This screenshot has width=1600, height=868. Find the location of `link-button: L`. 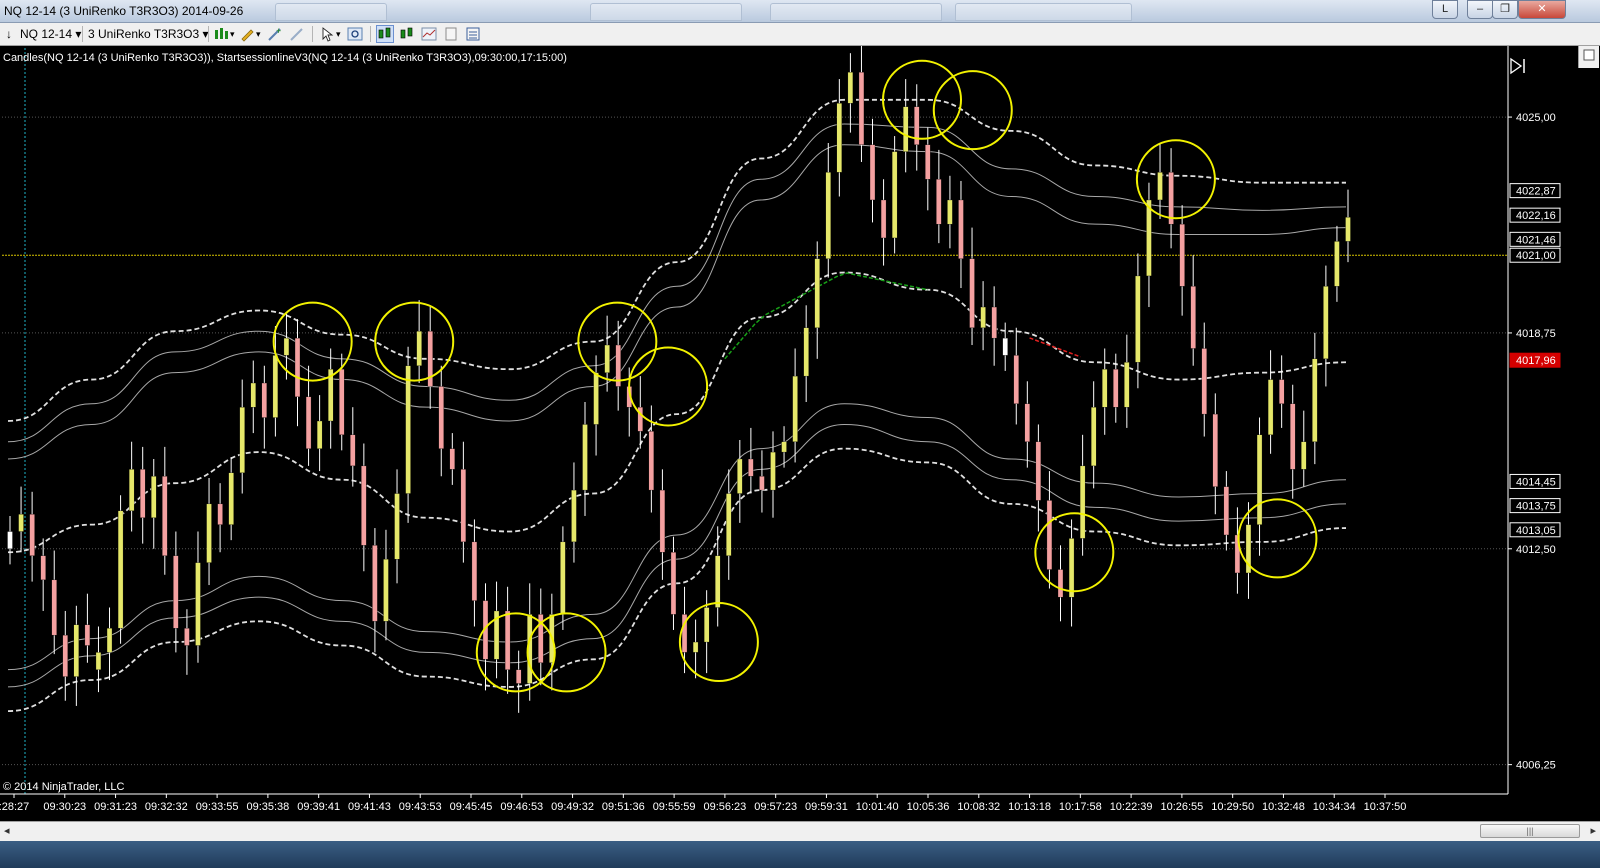

link-button: L is located at coordinates (1445, 9).